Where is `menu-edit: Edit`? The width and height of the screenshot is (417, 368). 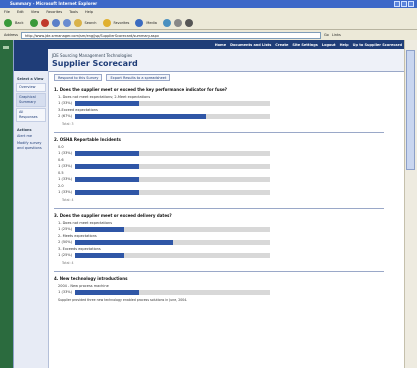
menu-edit: Edit is located at coordinates (20, 12).